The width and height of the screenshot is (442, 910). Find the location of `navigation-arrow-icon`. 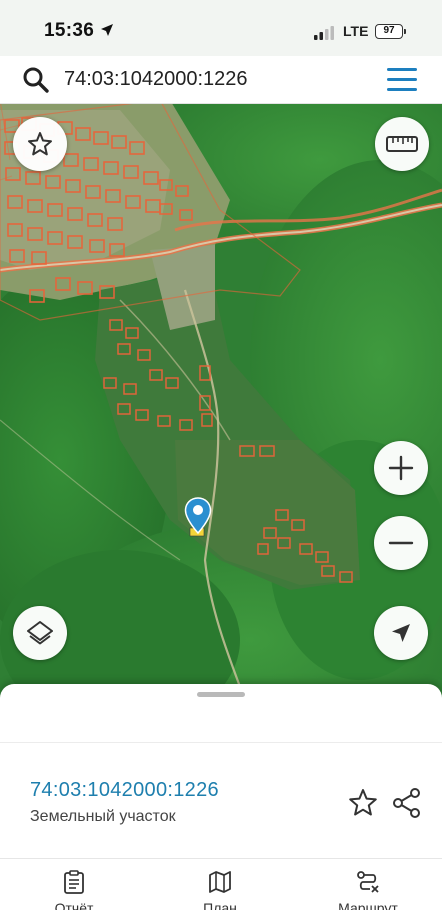

navigation-arrow-icon is located at coordinates (401, 633).